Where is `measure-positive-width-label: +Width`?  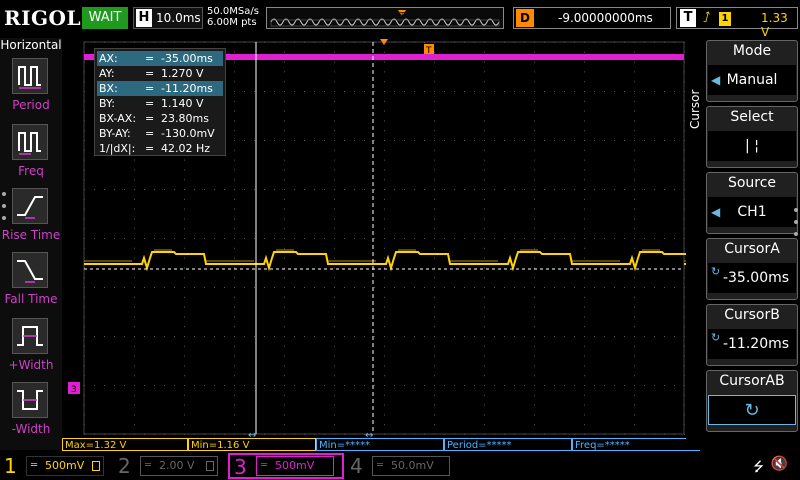
measure-positive-width-label: +Width is located at coordinates (31, 365).